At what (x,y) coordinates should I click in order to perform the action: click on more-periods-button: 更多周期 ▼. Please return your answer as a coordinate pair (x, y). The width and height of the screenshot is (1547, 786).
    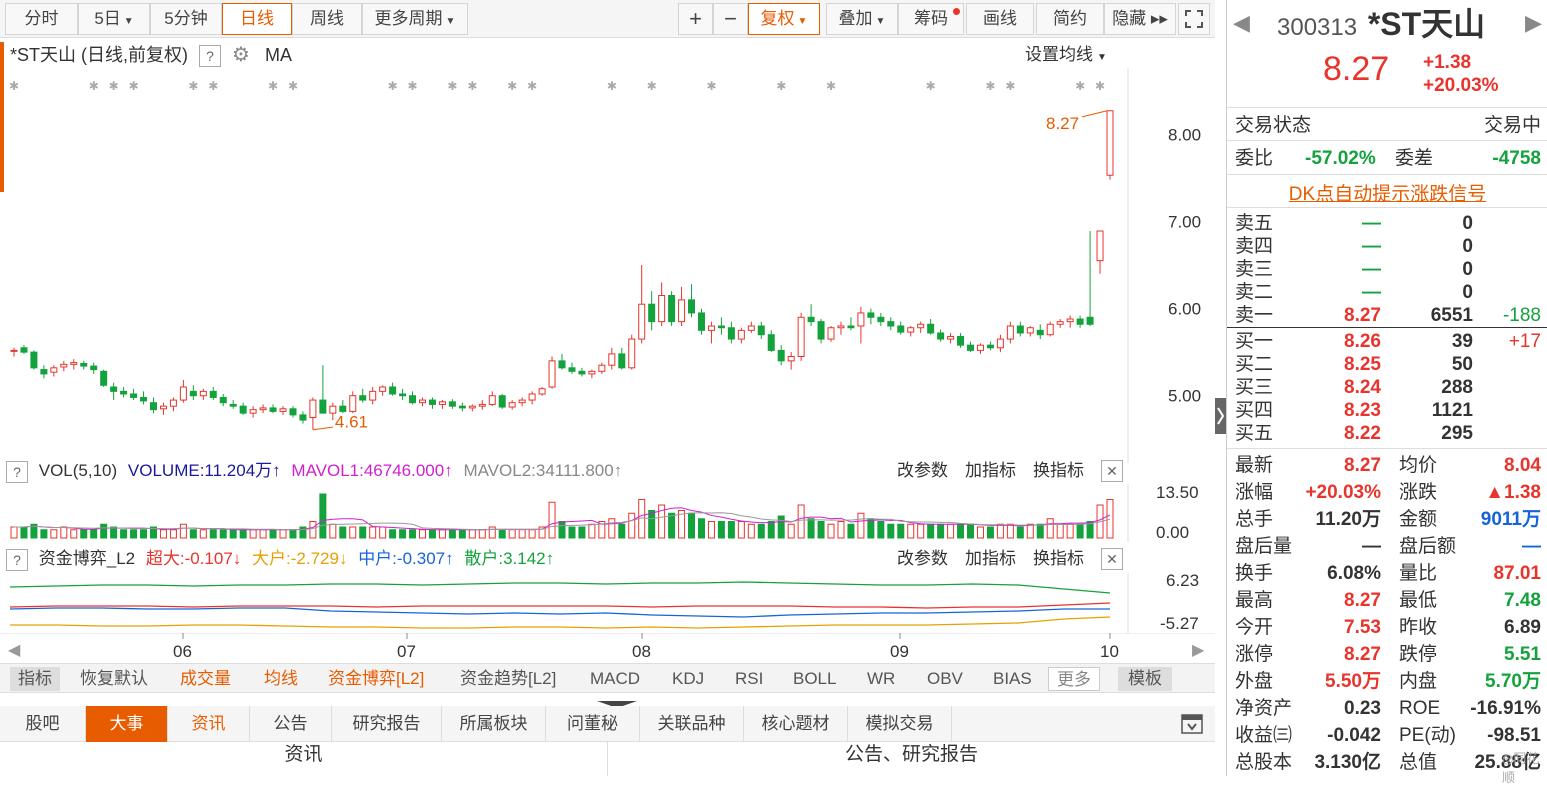
    Looking at the image, I should click on (415, 19).